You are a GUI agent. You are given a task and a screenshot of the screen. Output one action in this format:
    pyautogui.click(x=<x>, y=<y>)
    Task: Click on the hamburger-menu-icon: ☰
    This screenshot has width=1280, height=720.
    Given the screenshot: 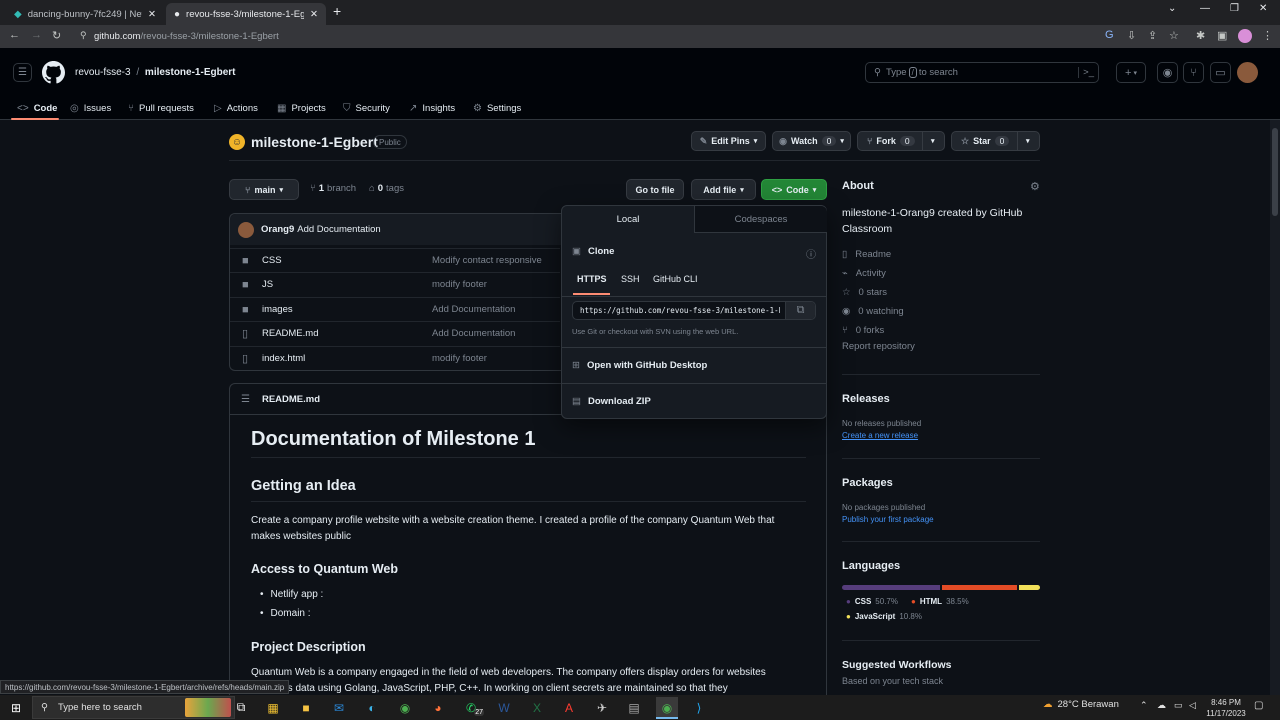 What is the action you would take?
    pyautogui.click(x=22, y=72)
    